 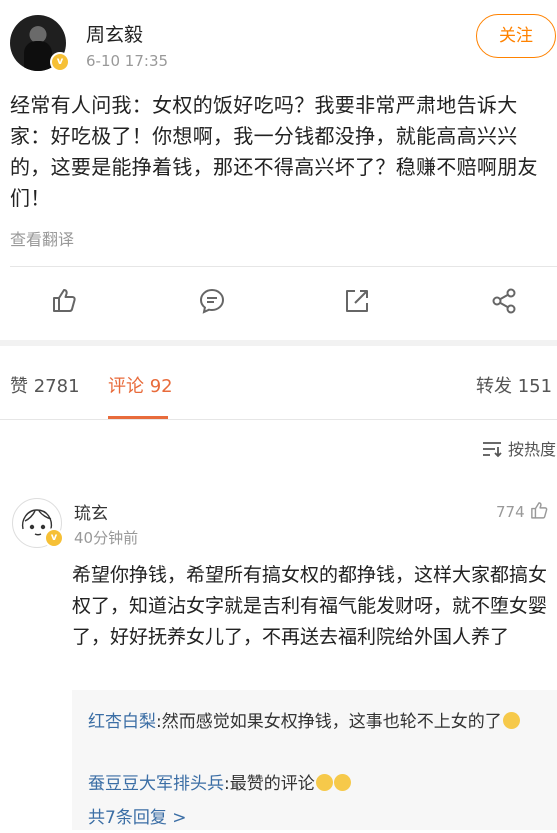 I want to click on follow-button: 关注, so click(x=516, y=36).